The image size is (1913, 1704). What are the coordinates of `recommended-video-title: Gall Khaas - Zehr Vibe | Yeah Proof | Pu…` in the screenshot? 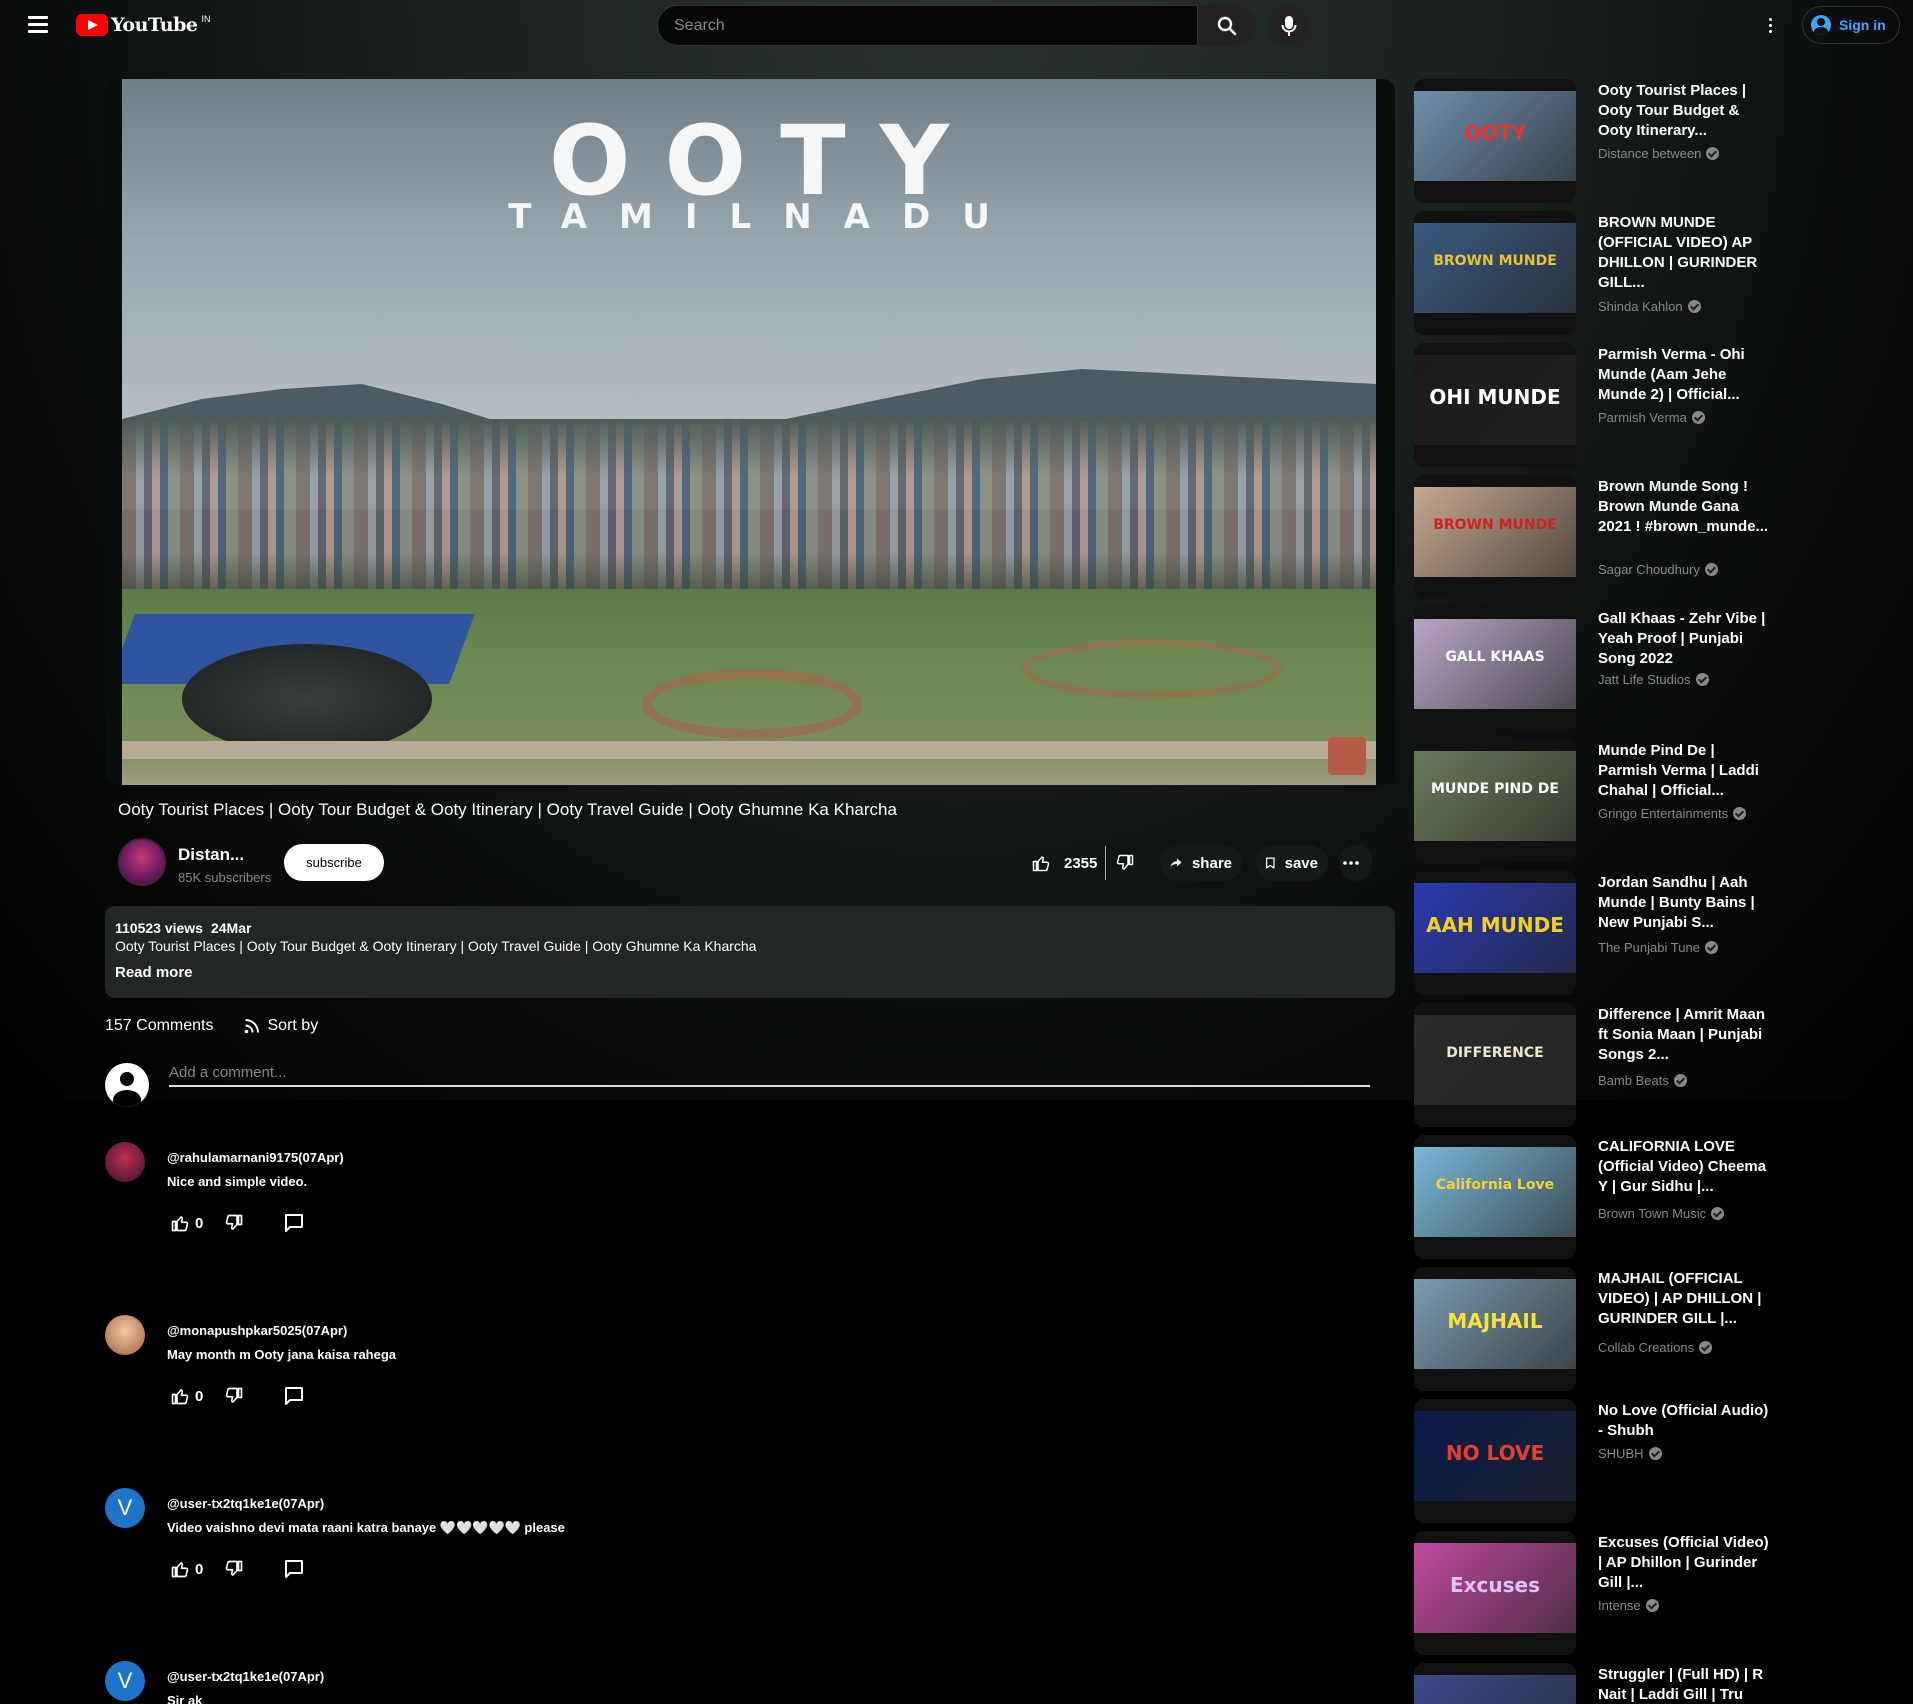 It's located at (1685, 639).